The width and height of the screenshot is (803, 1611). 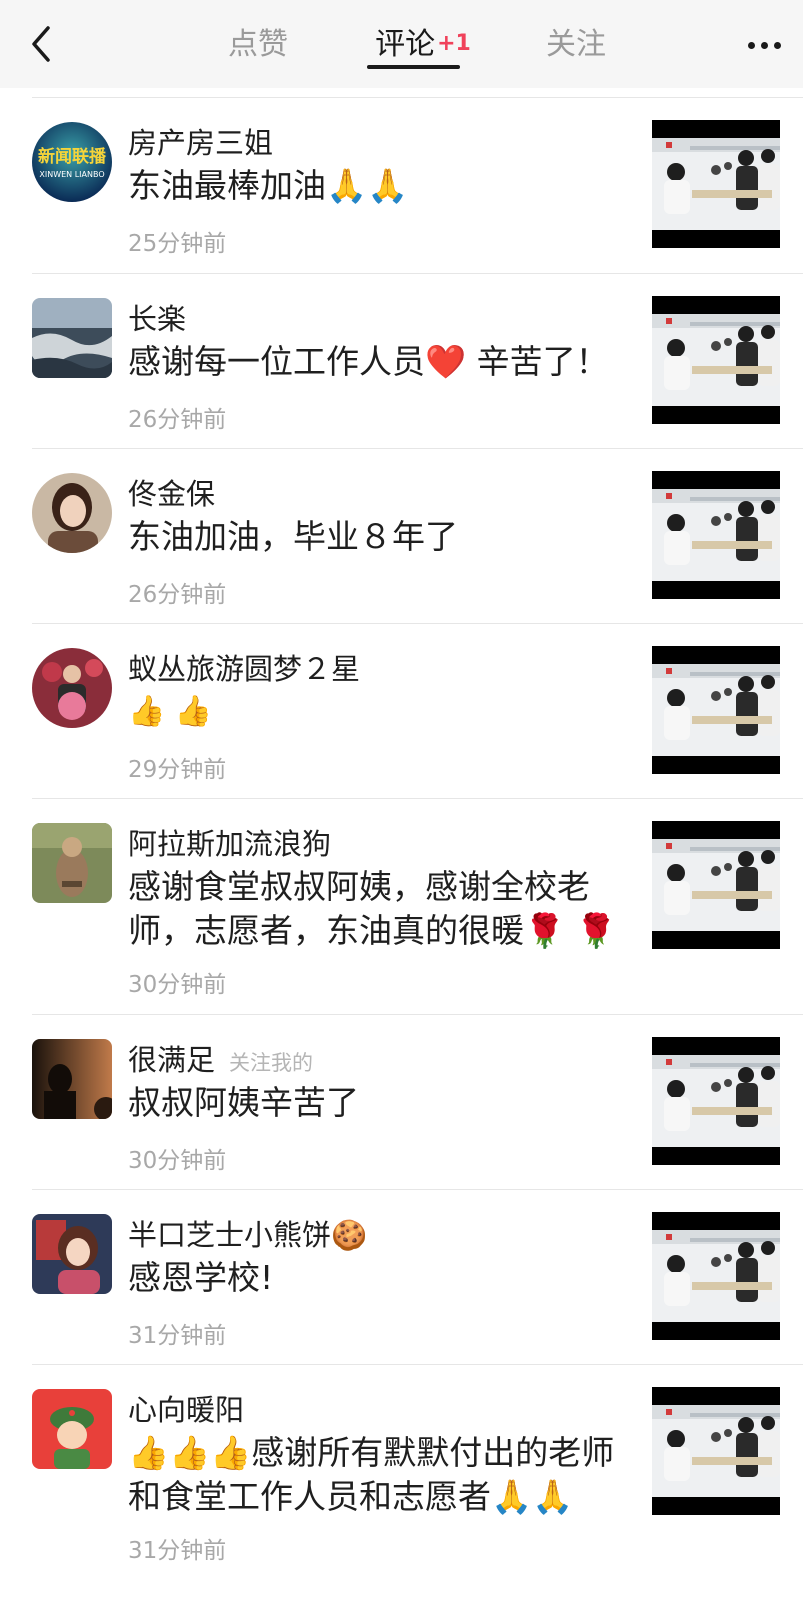 What do you see at coordinates (268, 185) in the screenshot?
I see `comment-text: 东油最棒加油🙏🙏` at bounding box center [268, 185].